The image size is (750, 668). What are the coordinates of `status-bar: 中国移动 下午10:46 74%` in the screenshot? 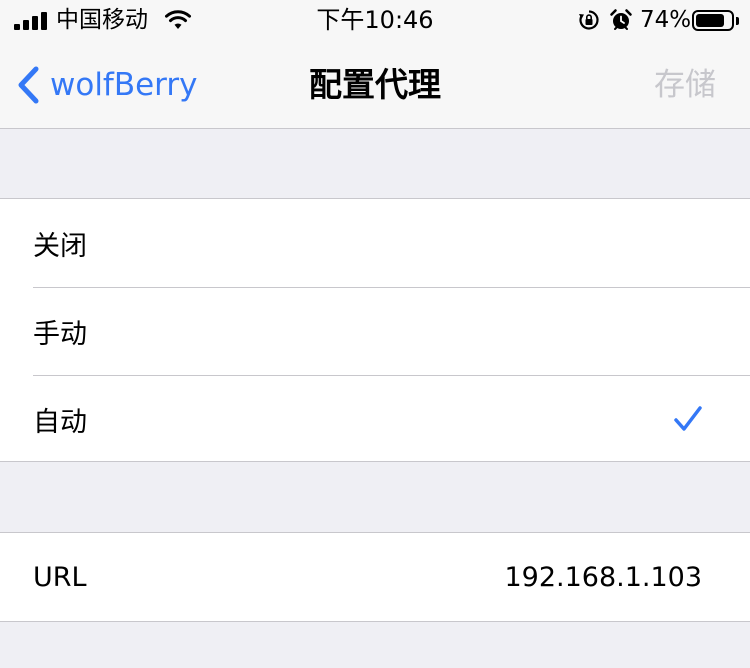 It's located at (375, 20).